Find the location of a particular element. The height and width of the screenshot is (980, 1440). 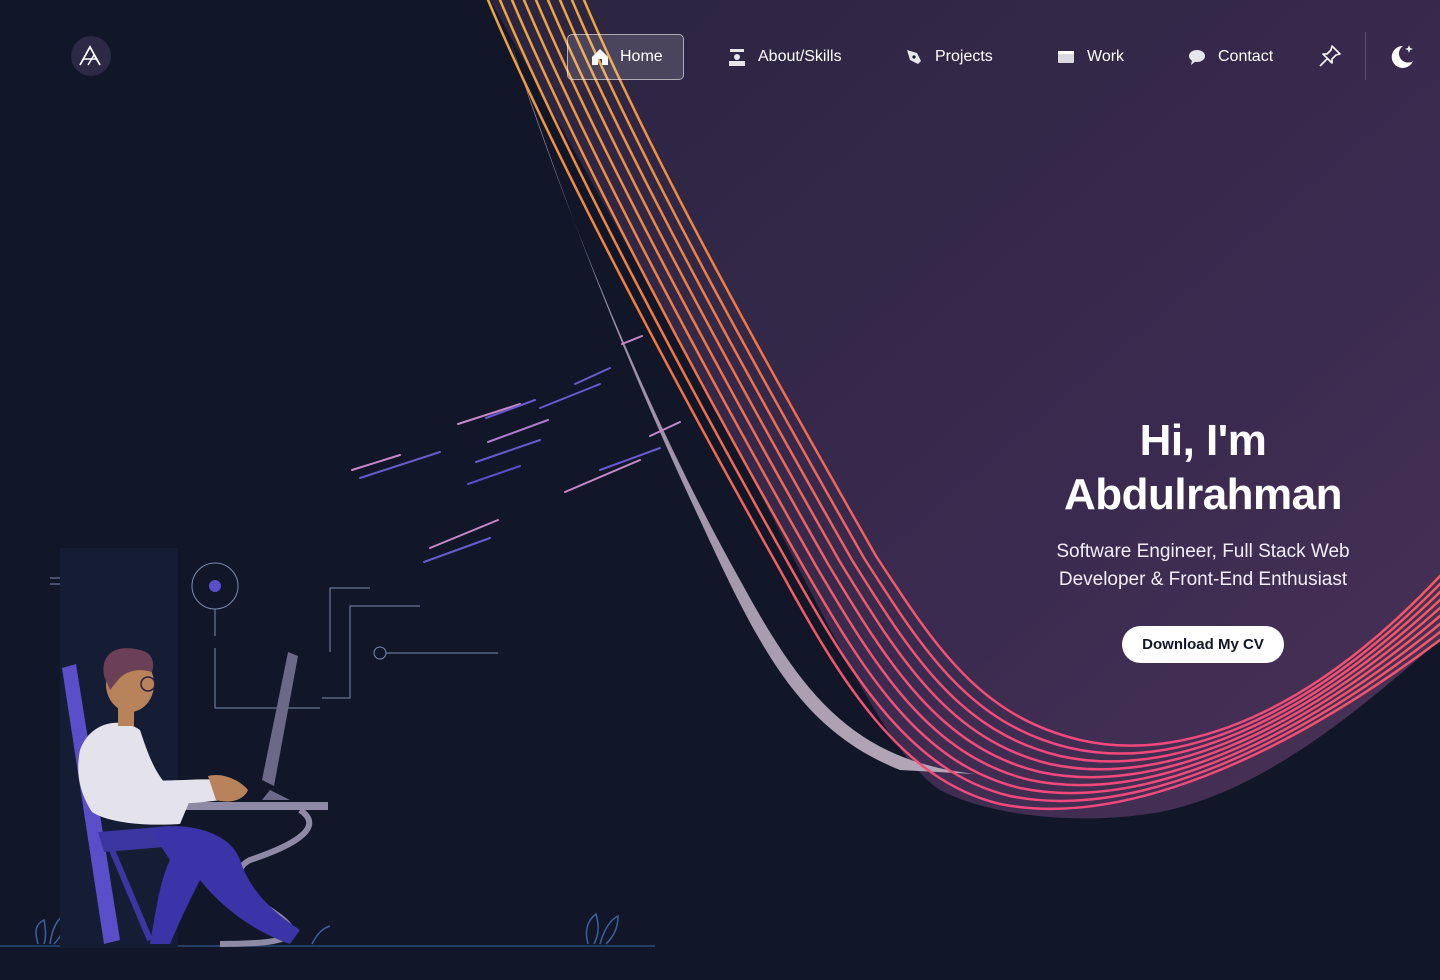

hero-heading: Hi, I'm Abdulrahman is located at coordinates (1203, 468).